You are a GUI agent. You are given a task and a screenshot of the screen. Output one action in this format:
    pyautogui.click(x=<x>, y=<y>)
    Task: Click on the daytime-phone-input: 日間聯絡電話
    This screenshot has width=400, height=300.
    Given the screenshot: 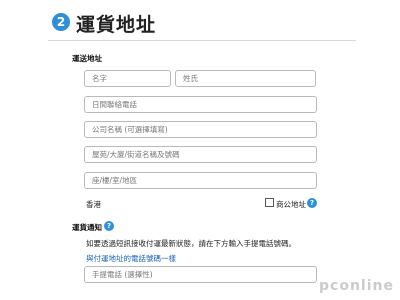 What is the action you would take?
    pyautogui.click(x=200, y=104)
    